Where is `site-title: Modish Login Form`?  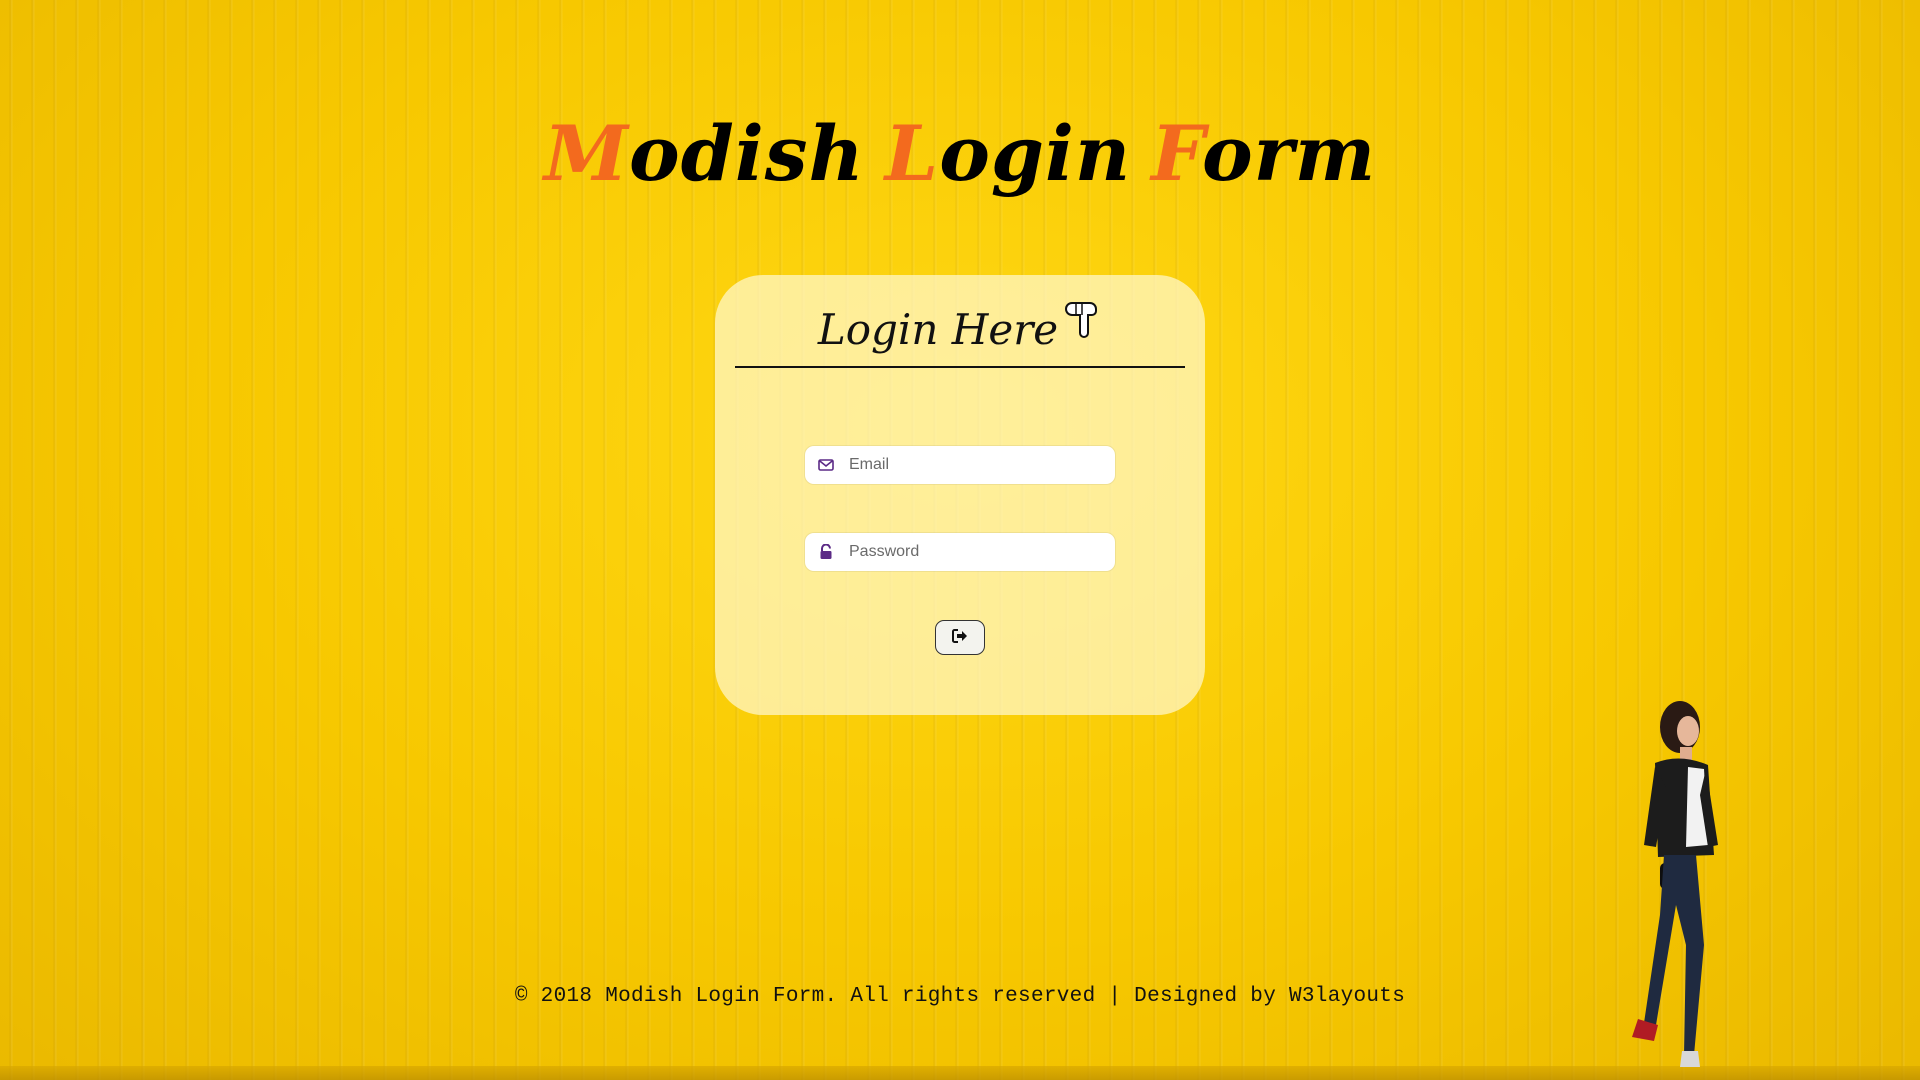
site-title: Modish Login Form is located at coordinates (960, 154).